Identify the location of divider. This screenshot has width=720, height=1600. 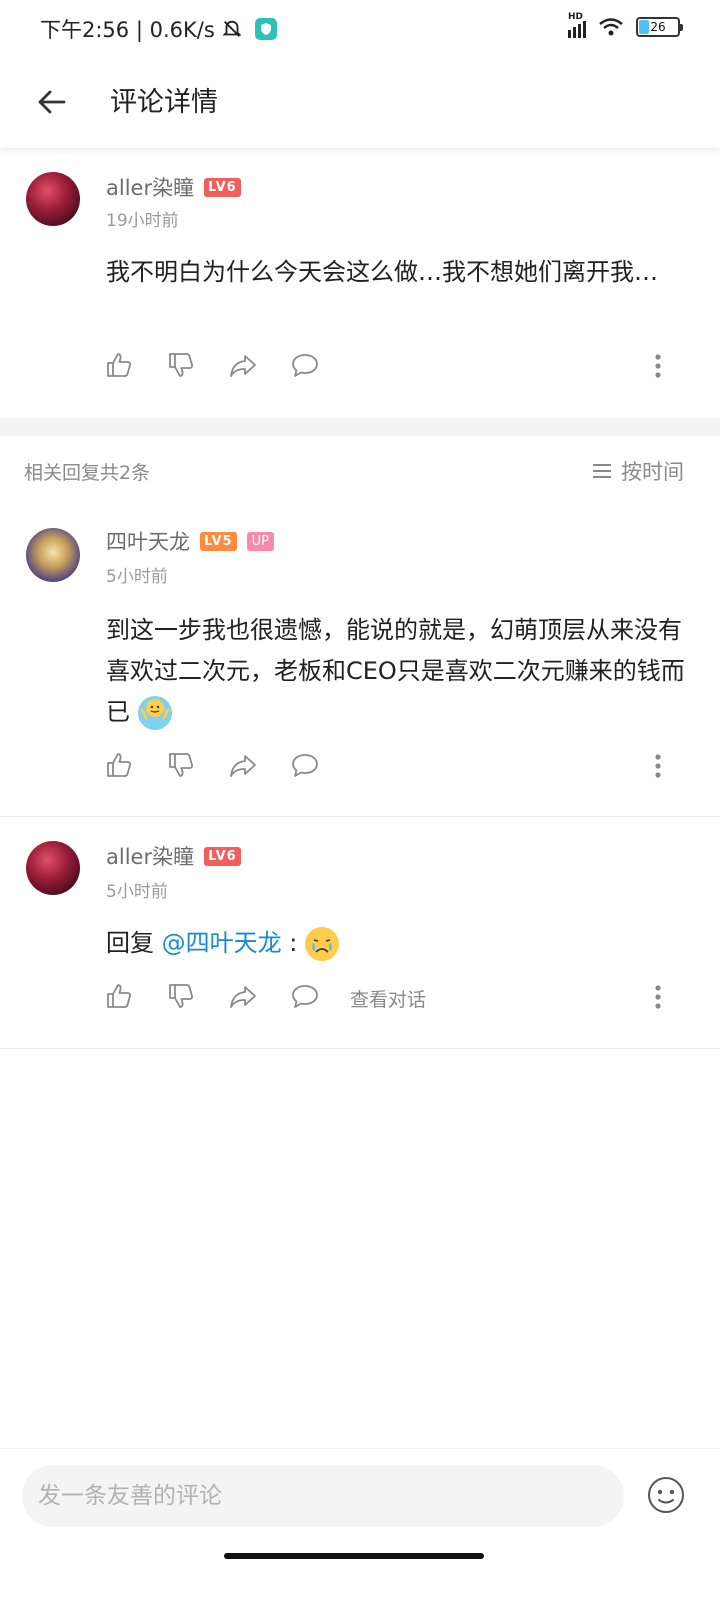
(360, 1048).